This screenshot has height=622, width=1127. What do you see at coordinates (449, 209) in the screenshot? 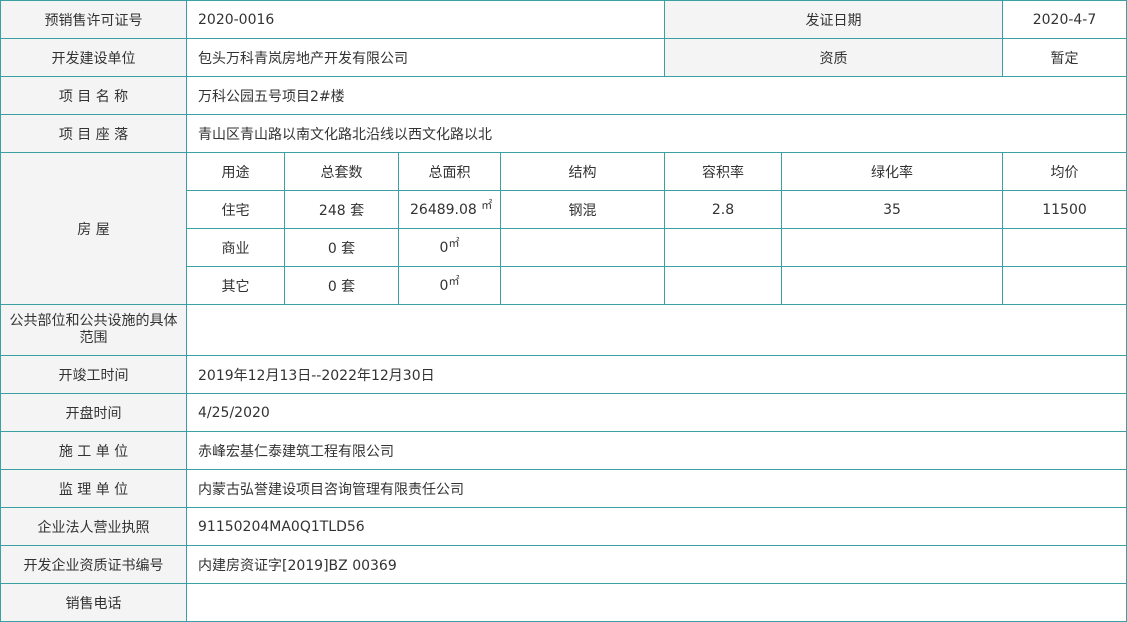
I see `housing-area: 26489.08 ㎡` at bounding box center [449, 209].